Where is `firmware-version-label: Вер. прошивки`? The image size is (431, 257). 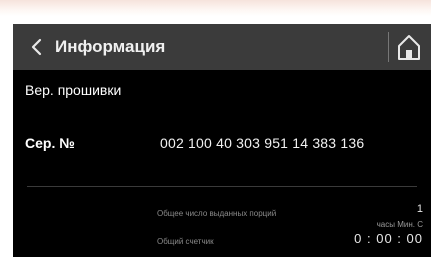
firmware-version-label: Вер. прошивки is located at coordinates (73, 90).